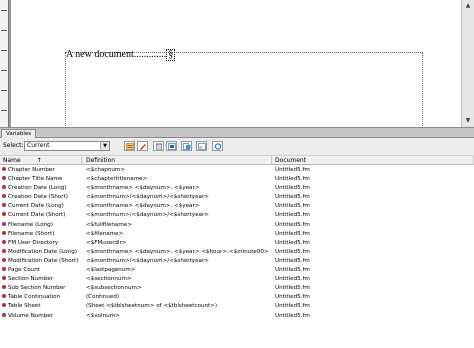  I want to click on variable-name-cell: Volume Number, so click(42, 316).